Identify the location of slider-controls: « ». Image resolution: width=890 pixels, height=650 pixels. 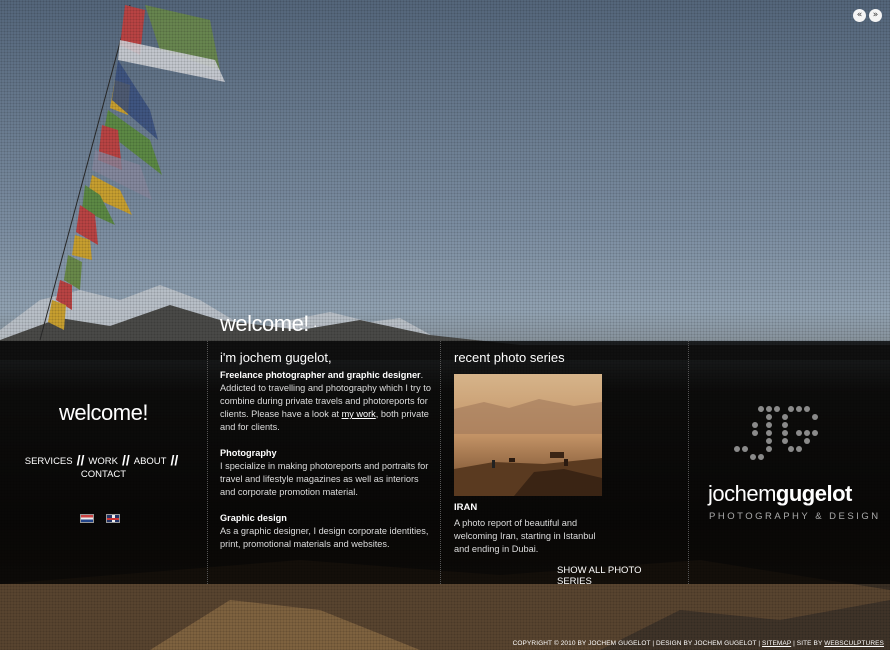
(867, 15).